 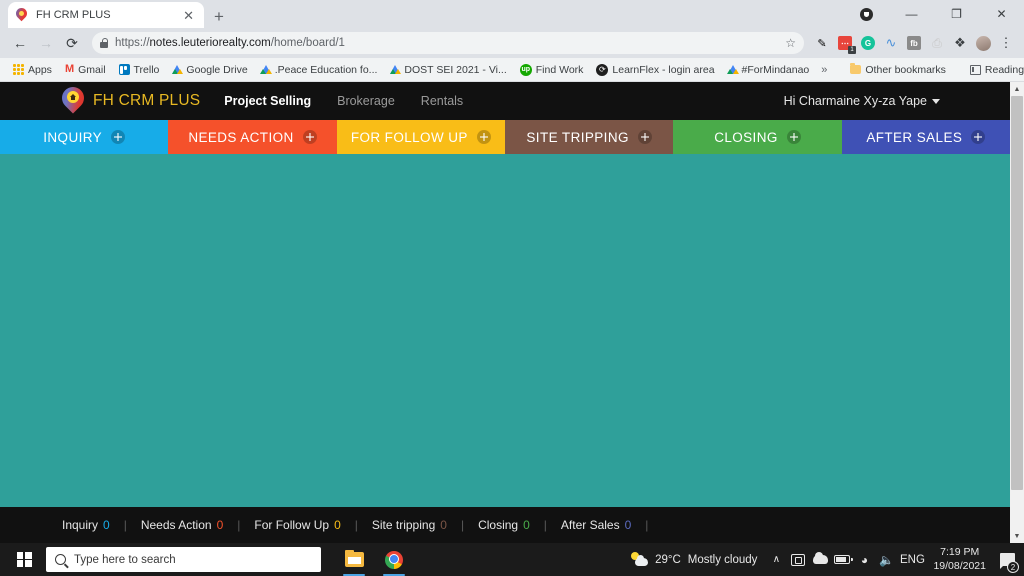 I want to click on bookmark-gmail: M Gmail, so click(x=85, y=70).